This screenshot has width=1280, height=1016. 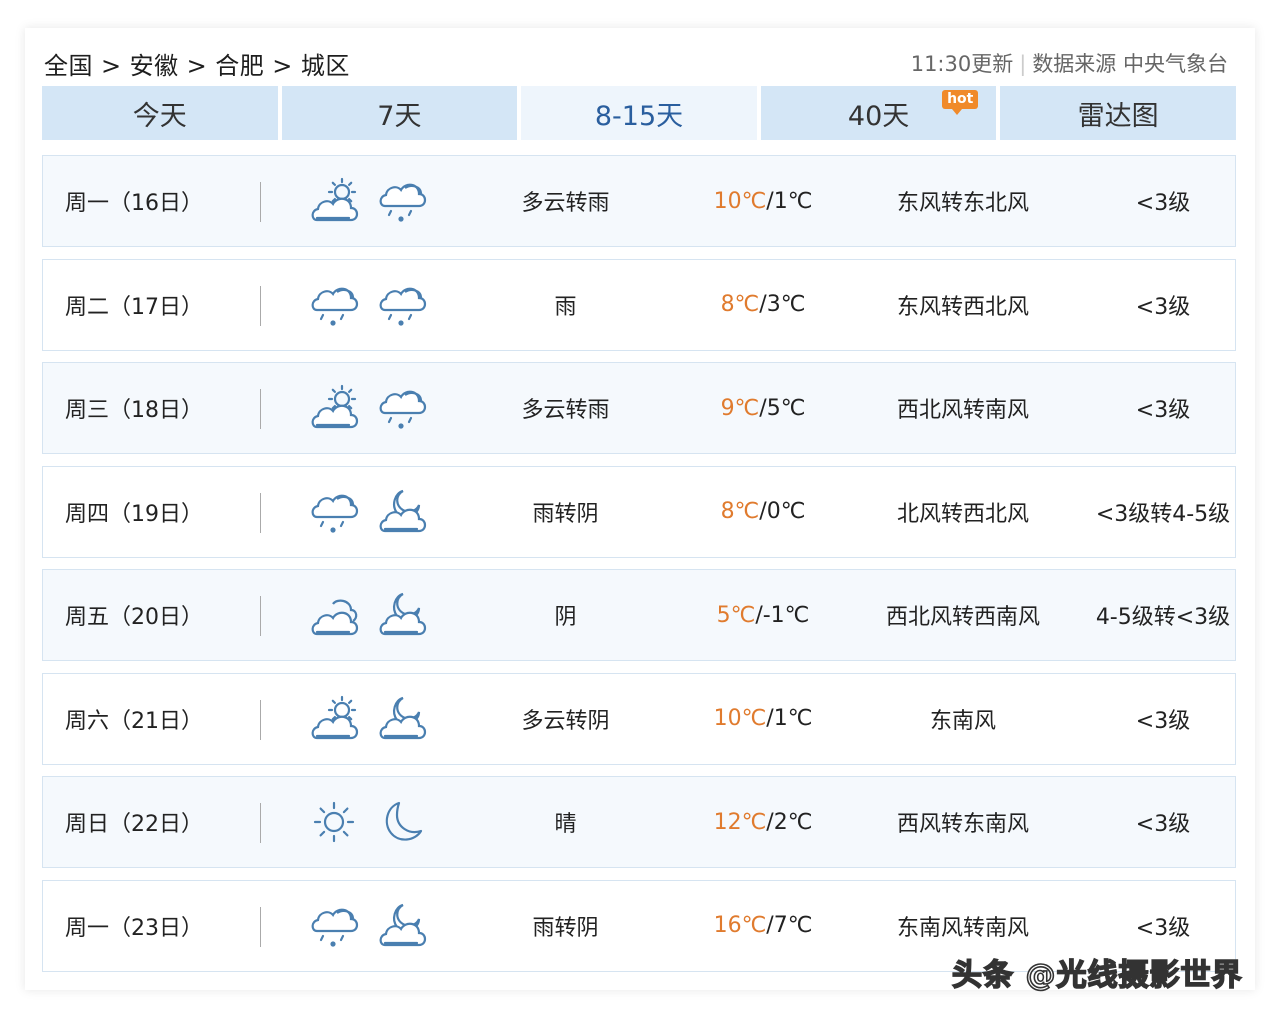 What do you see at coordinates (793, 925) in the screenshot?
I see `temp-low: 7℃` at bounding box center [793, 925].